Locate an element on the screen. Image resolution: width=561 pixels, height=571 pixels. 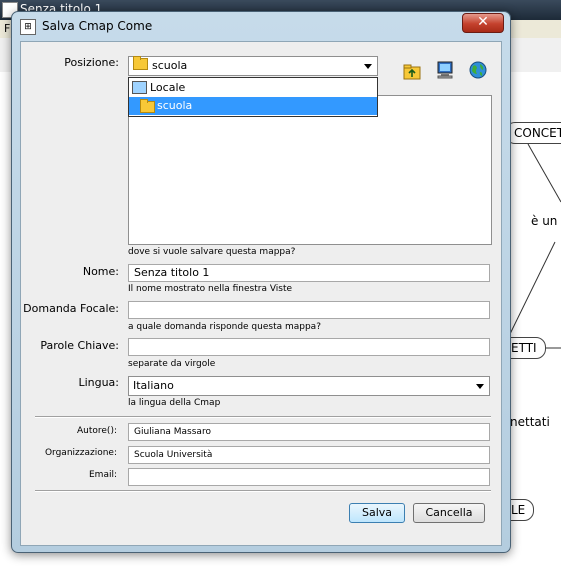
language-selected-value: Italiano is located at coordinates (153, 385).